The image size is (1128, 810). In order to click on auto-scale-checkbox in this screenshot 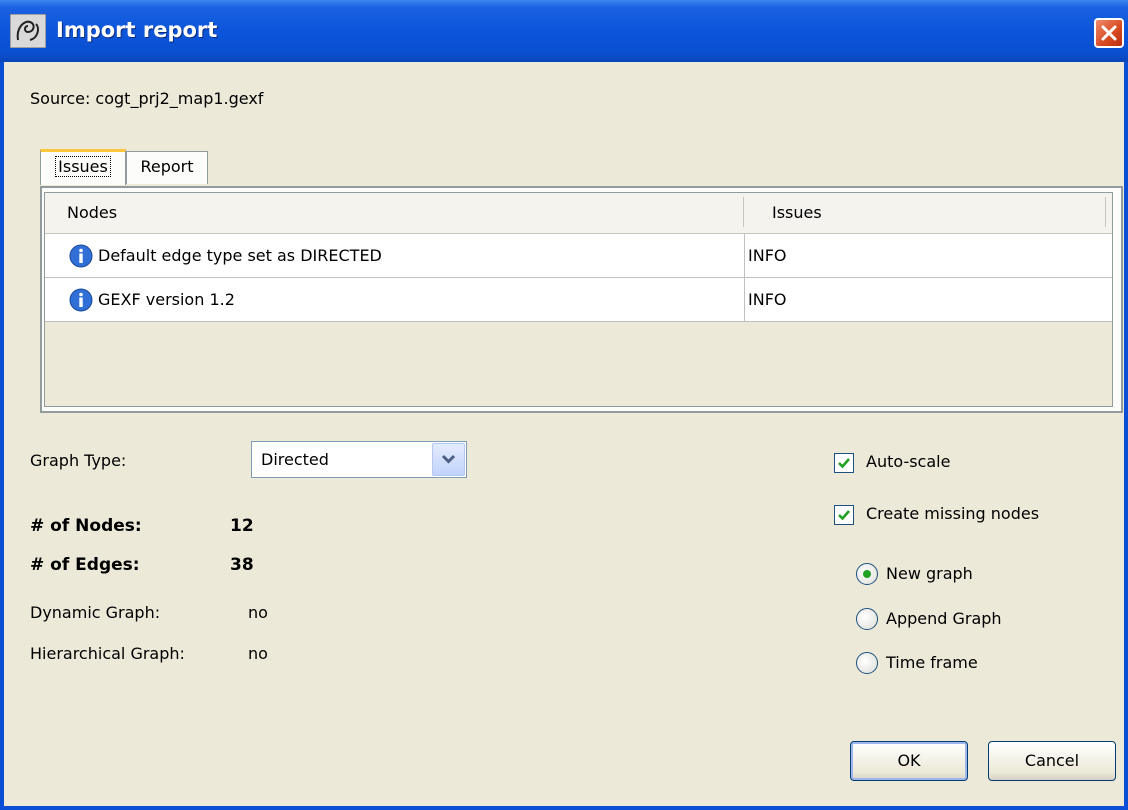, I will do `click(844, 463)`.